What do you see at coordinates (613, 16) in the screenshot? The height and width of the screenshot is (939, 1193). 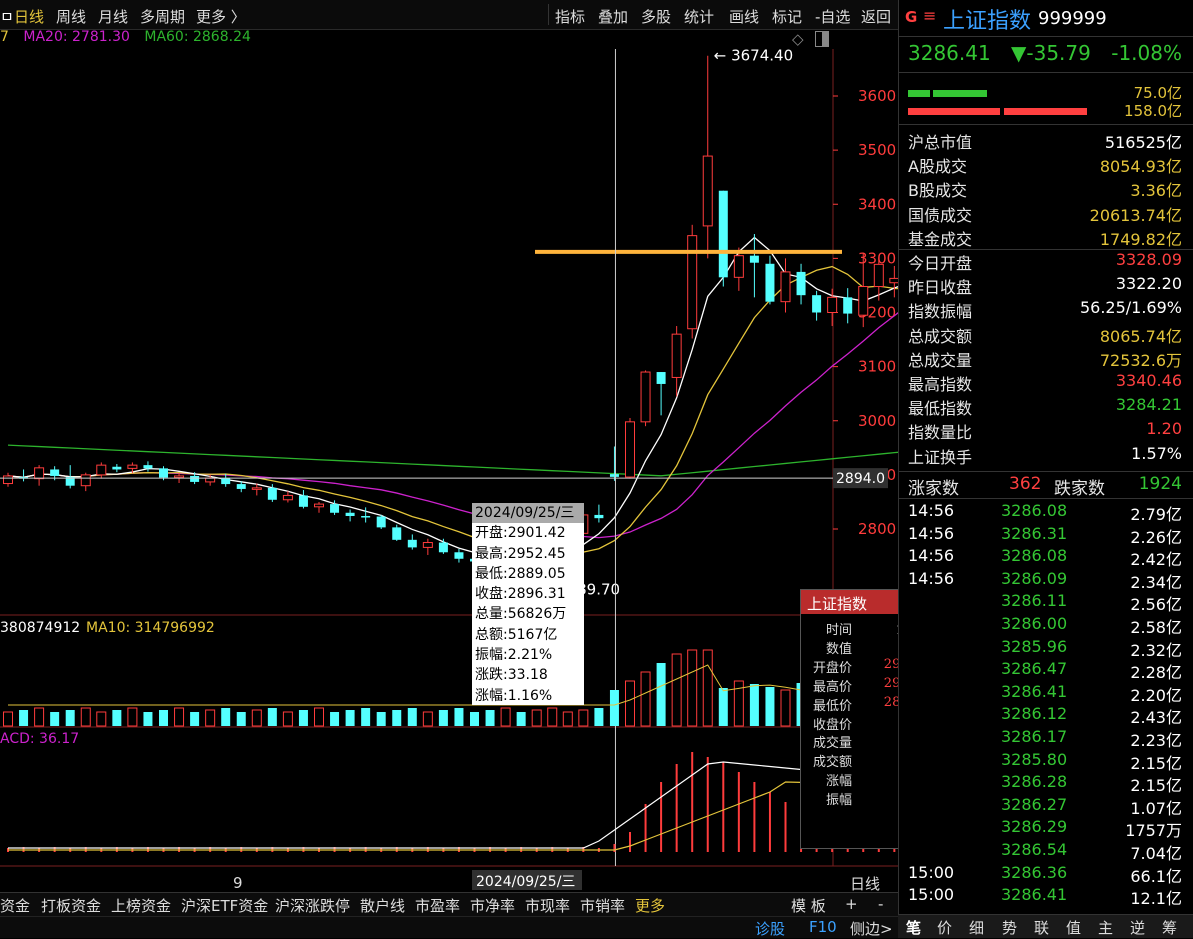 I see `overlay-button: 叠加` at bounding box center [613, 16].